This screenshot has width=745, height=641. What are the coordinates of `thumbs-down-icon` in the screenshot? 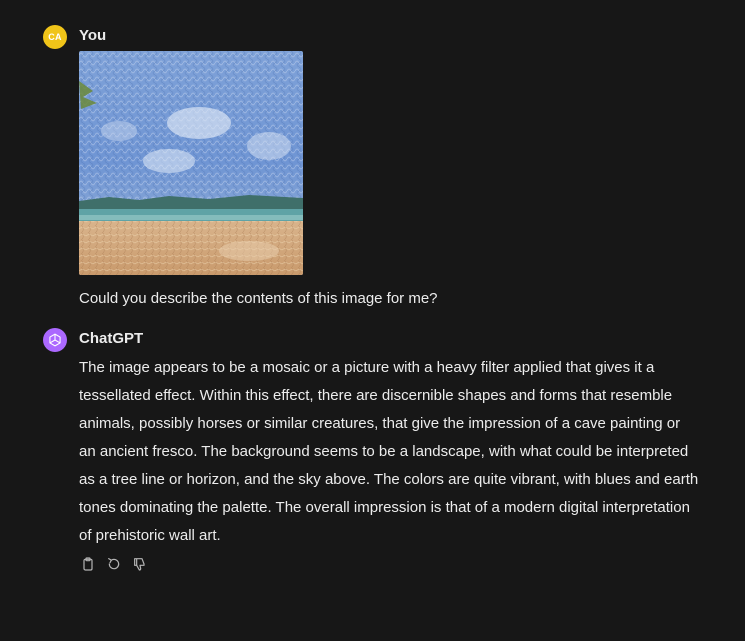 It's located at (139, 564).